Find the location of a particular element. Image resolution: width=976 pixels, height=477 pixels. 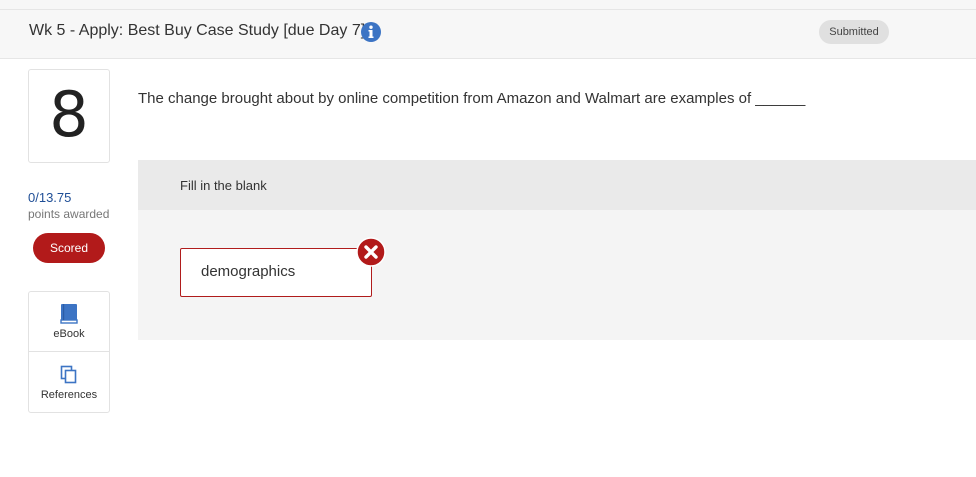

references-button: References is located at coordinates (69, 383).